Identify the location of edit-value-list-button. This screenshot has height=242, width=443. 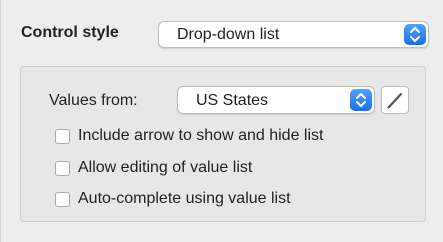
(395, 100).